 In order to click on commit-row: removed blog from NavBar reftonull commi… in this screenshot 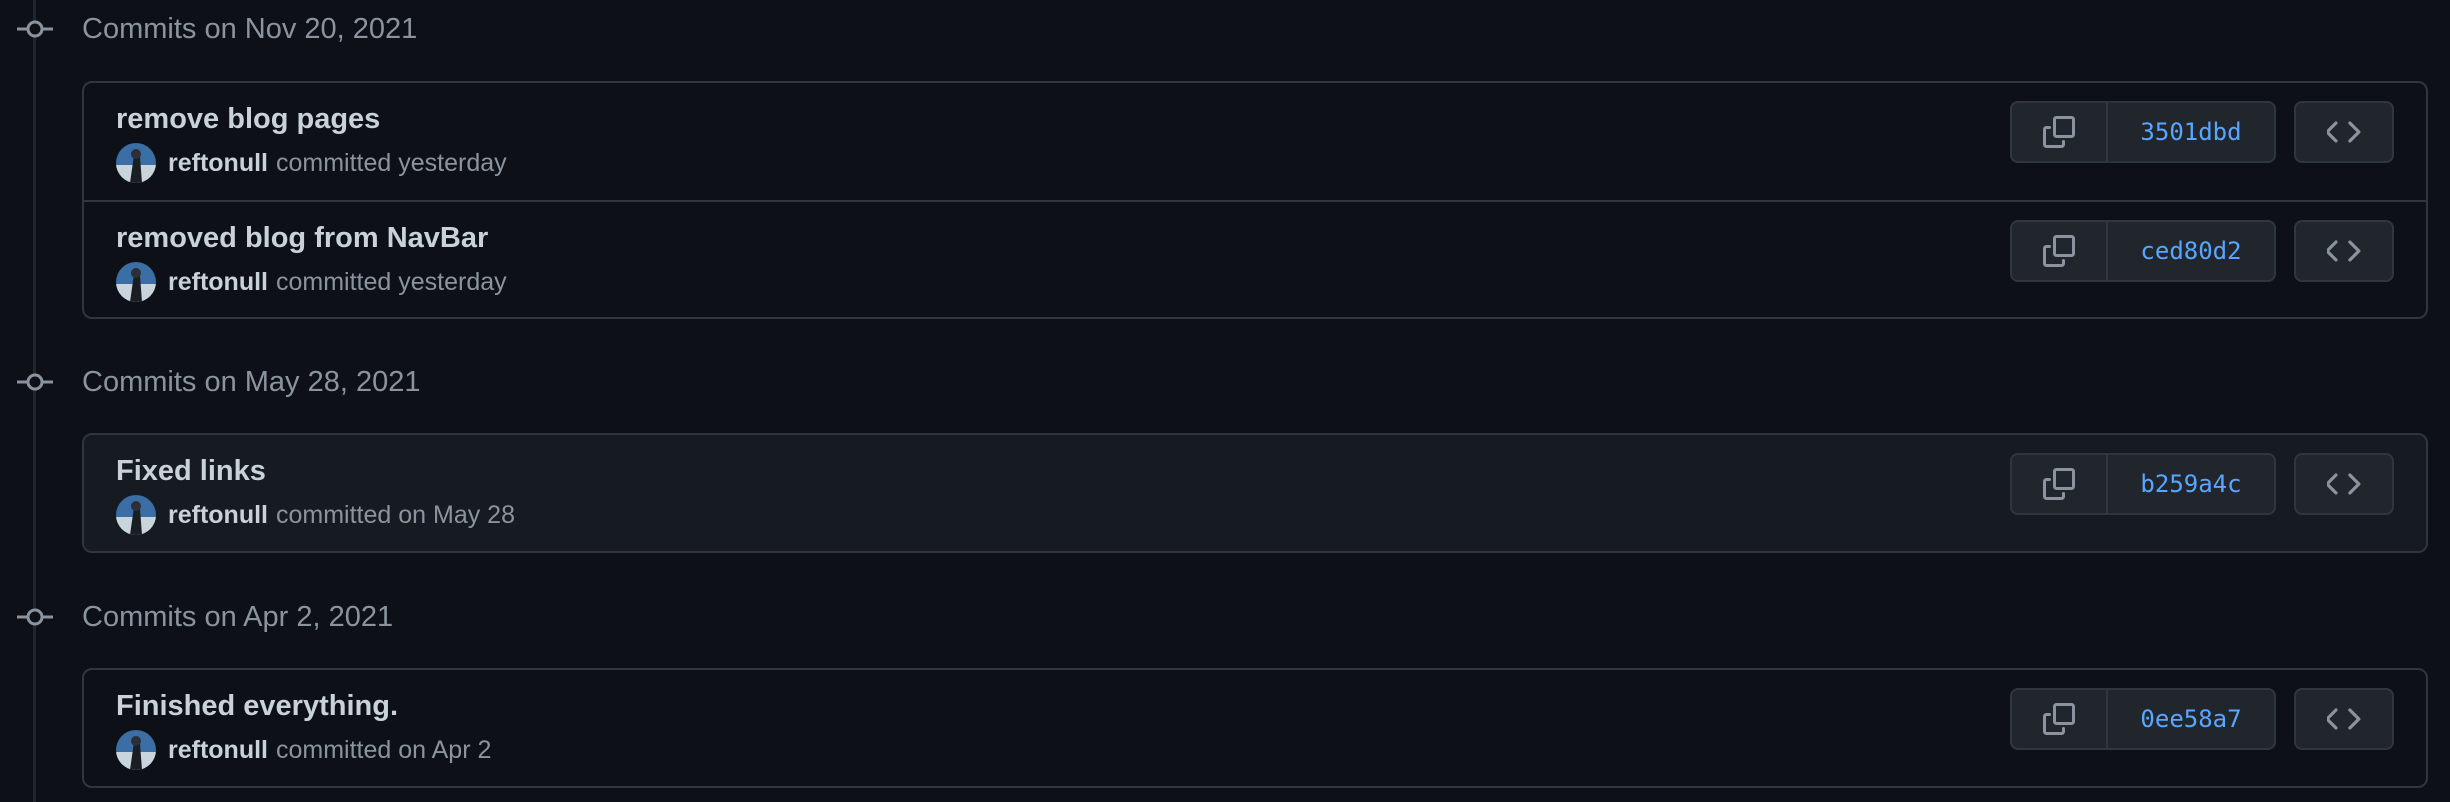, I will do `click(1255, 258)`.